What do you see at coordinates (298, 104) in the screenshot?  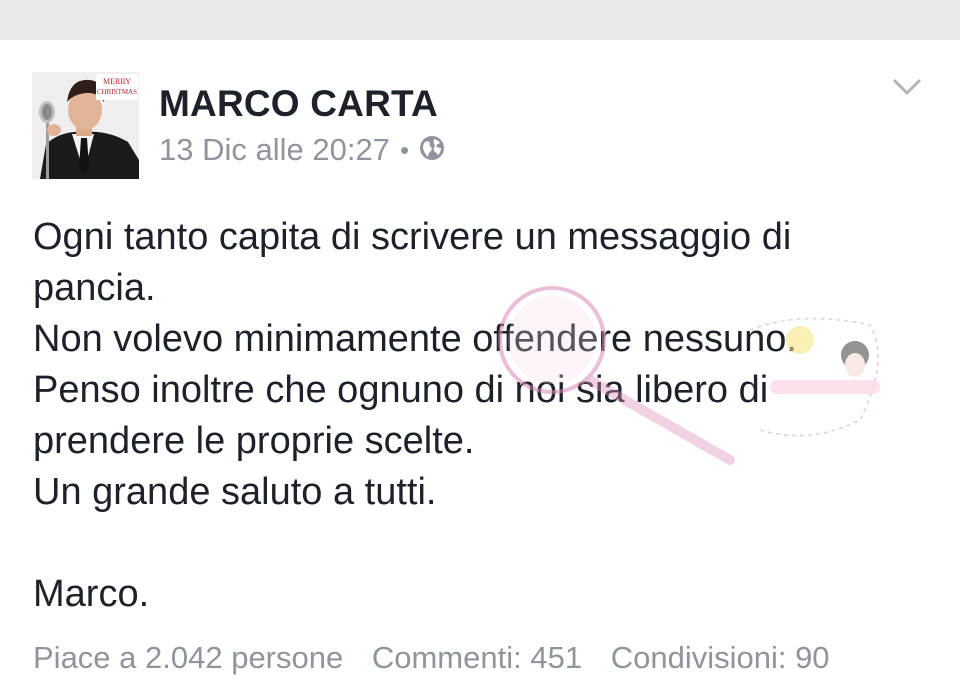 I see `author-name: MARCO CARTA` at bounding box center [298, 104].